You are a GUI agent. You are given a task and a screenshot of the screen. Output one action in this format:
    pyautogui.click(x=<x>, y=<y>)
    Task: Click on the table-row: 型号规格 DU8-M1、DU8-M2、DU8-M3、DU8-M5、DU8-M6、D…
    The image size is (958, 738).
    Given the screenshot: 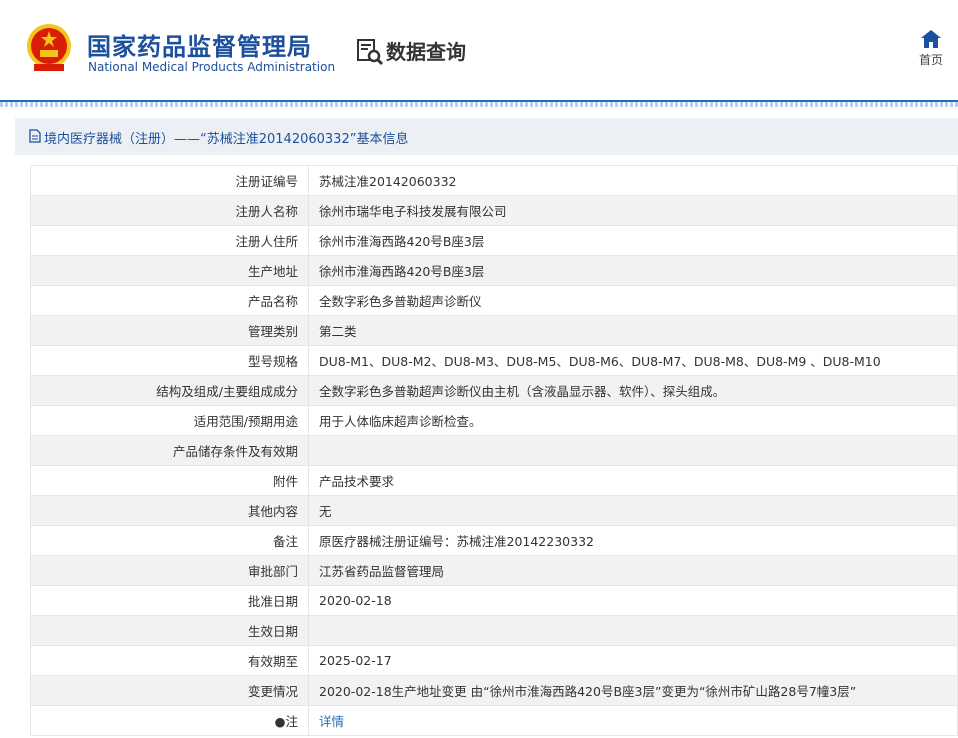 What is the action you would take?
    pyautogui.click(x=494, y=360)
    